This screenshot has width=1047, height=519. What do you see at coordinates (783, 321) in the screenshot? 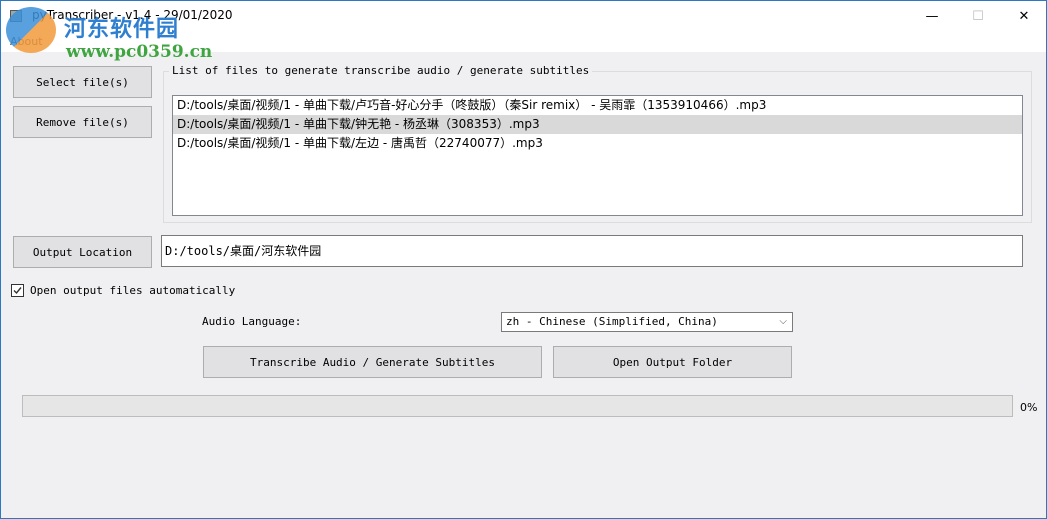
I see `chevron-down-icon: ⌵` at bounding box center [783, 321].